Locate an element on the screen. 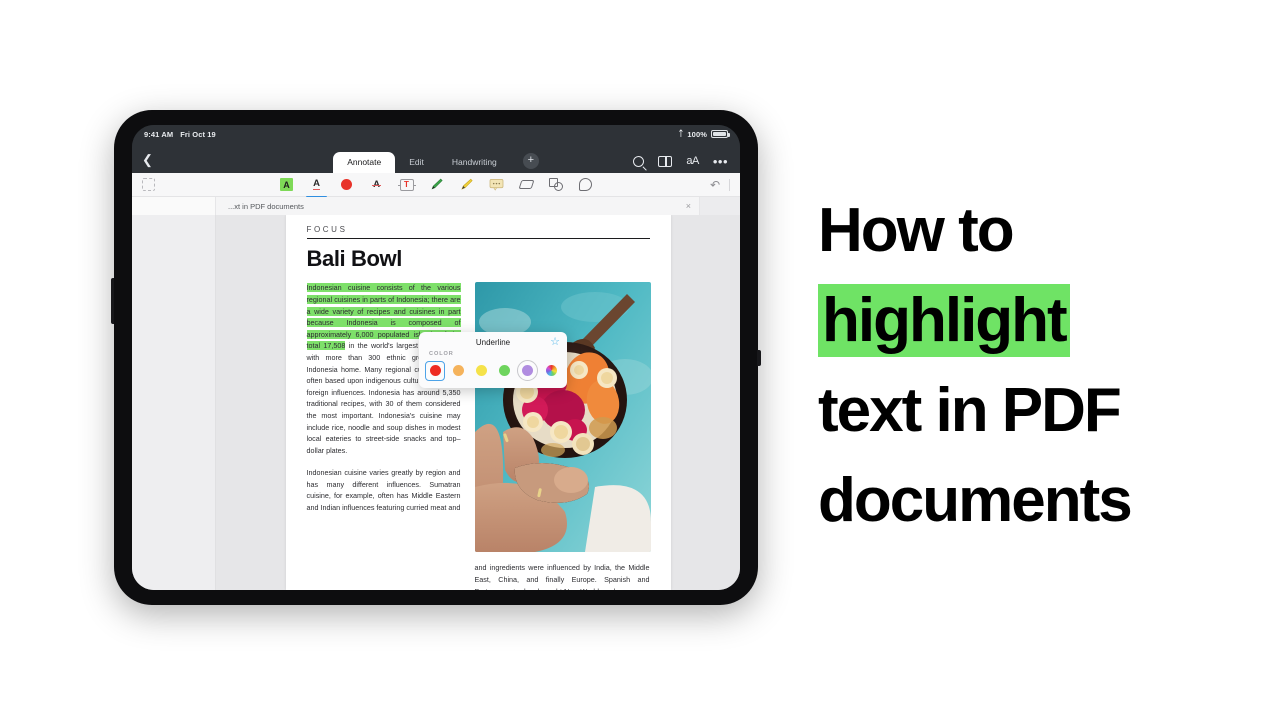 This screenshot has width=1280, height=720. tab-edit: Edit is located at coordinates (416, 162).